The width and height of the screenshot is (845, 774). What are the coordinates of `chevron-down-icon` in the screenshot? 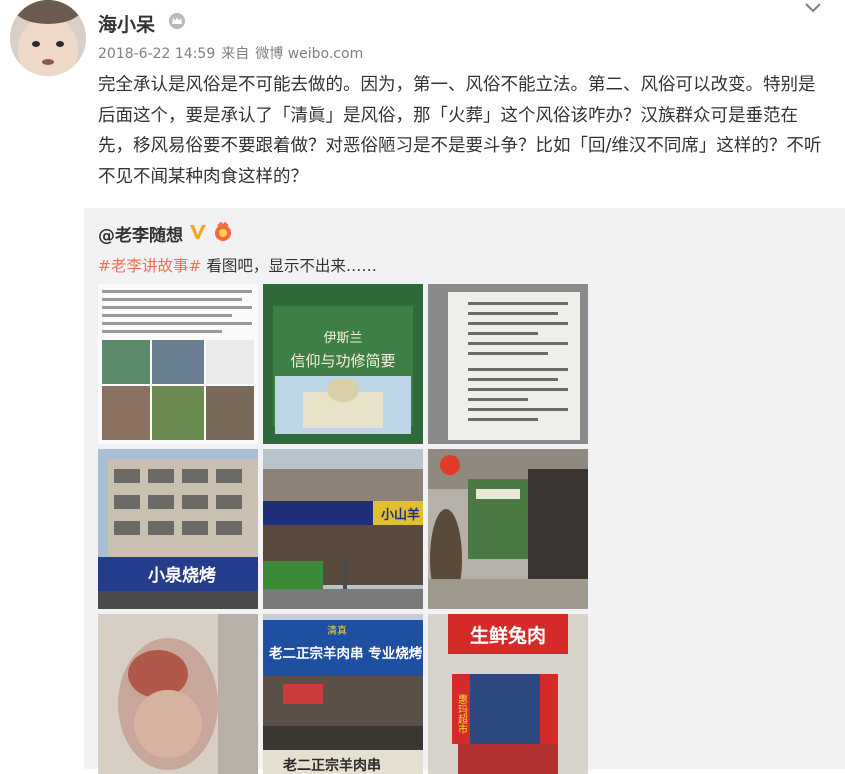 It's located at (813, 7).